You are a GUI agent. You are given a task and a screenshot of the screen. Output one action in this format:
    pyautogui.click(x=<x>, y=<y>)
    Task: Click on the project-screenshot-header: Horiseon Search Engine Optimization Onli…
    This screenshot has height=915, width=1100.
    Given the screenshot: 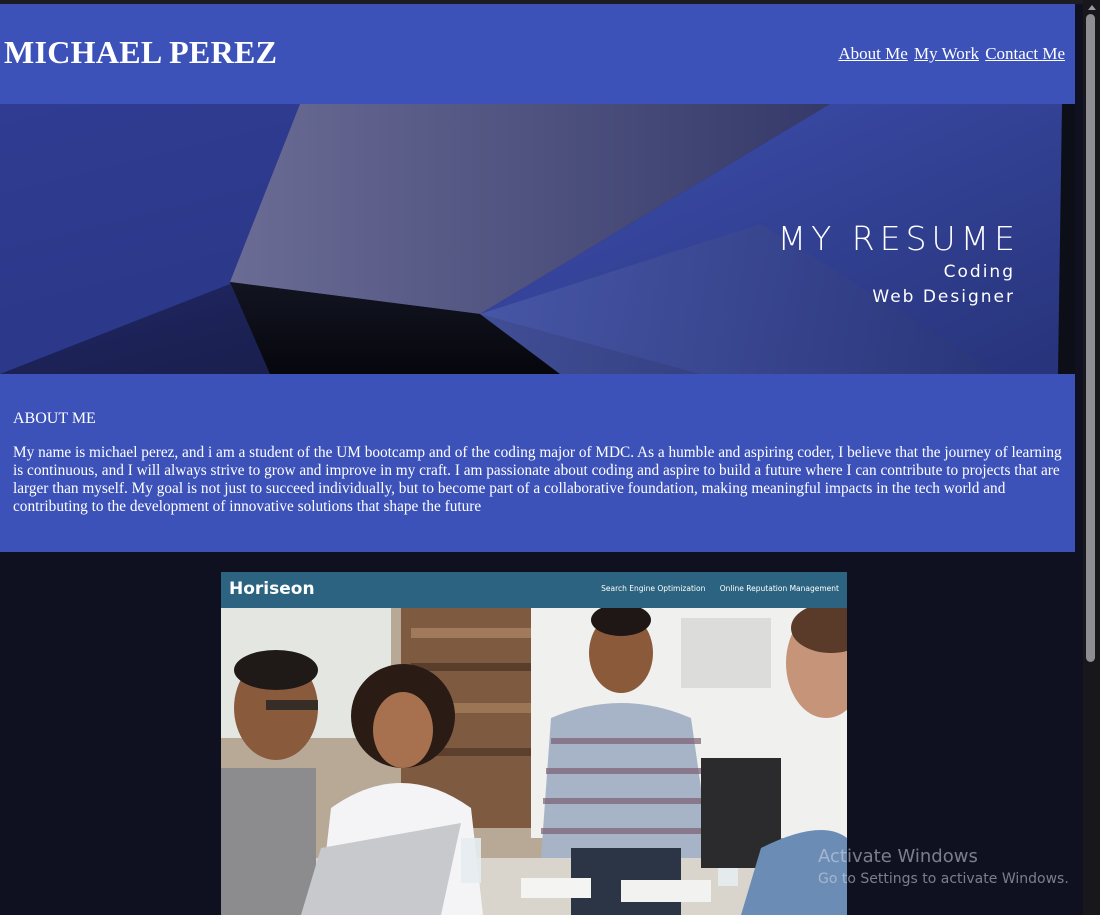 What is the action you would take?
    pyautogui.click(x=534, y=590)
    